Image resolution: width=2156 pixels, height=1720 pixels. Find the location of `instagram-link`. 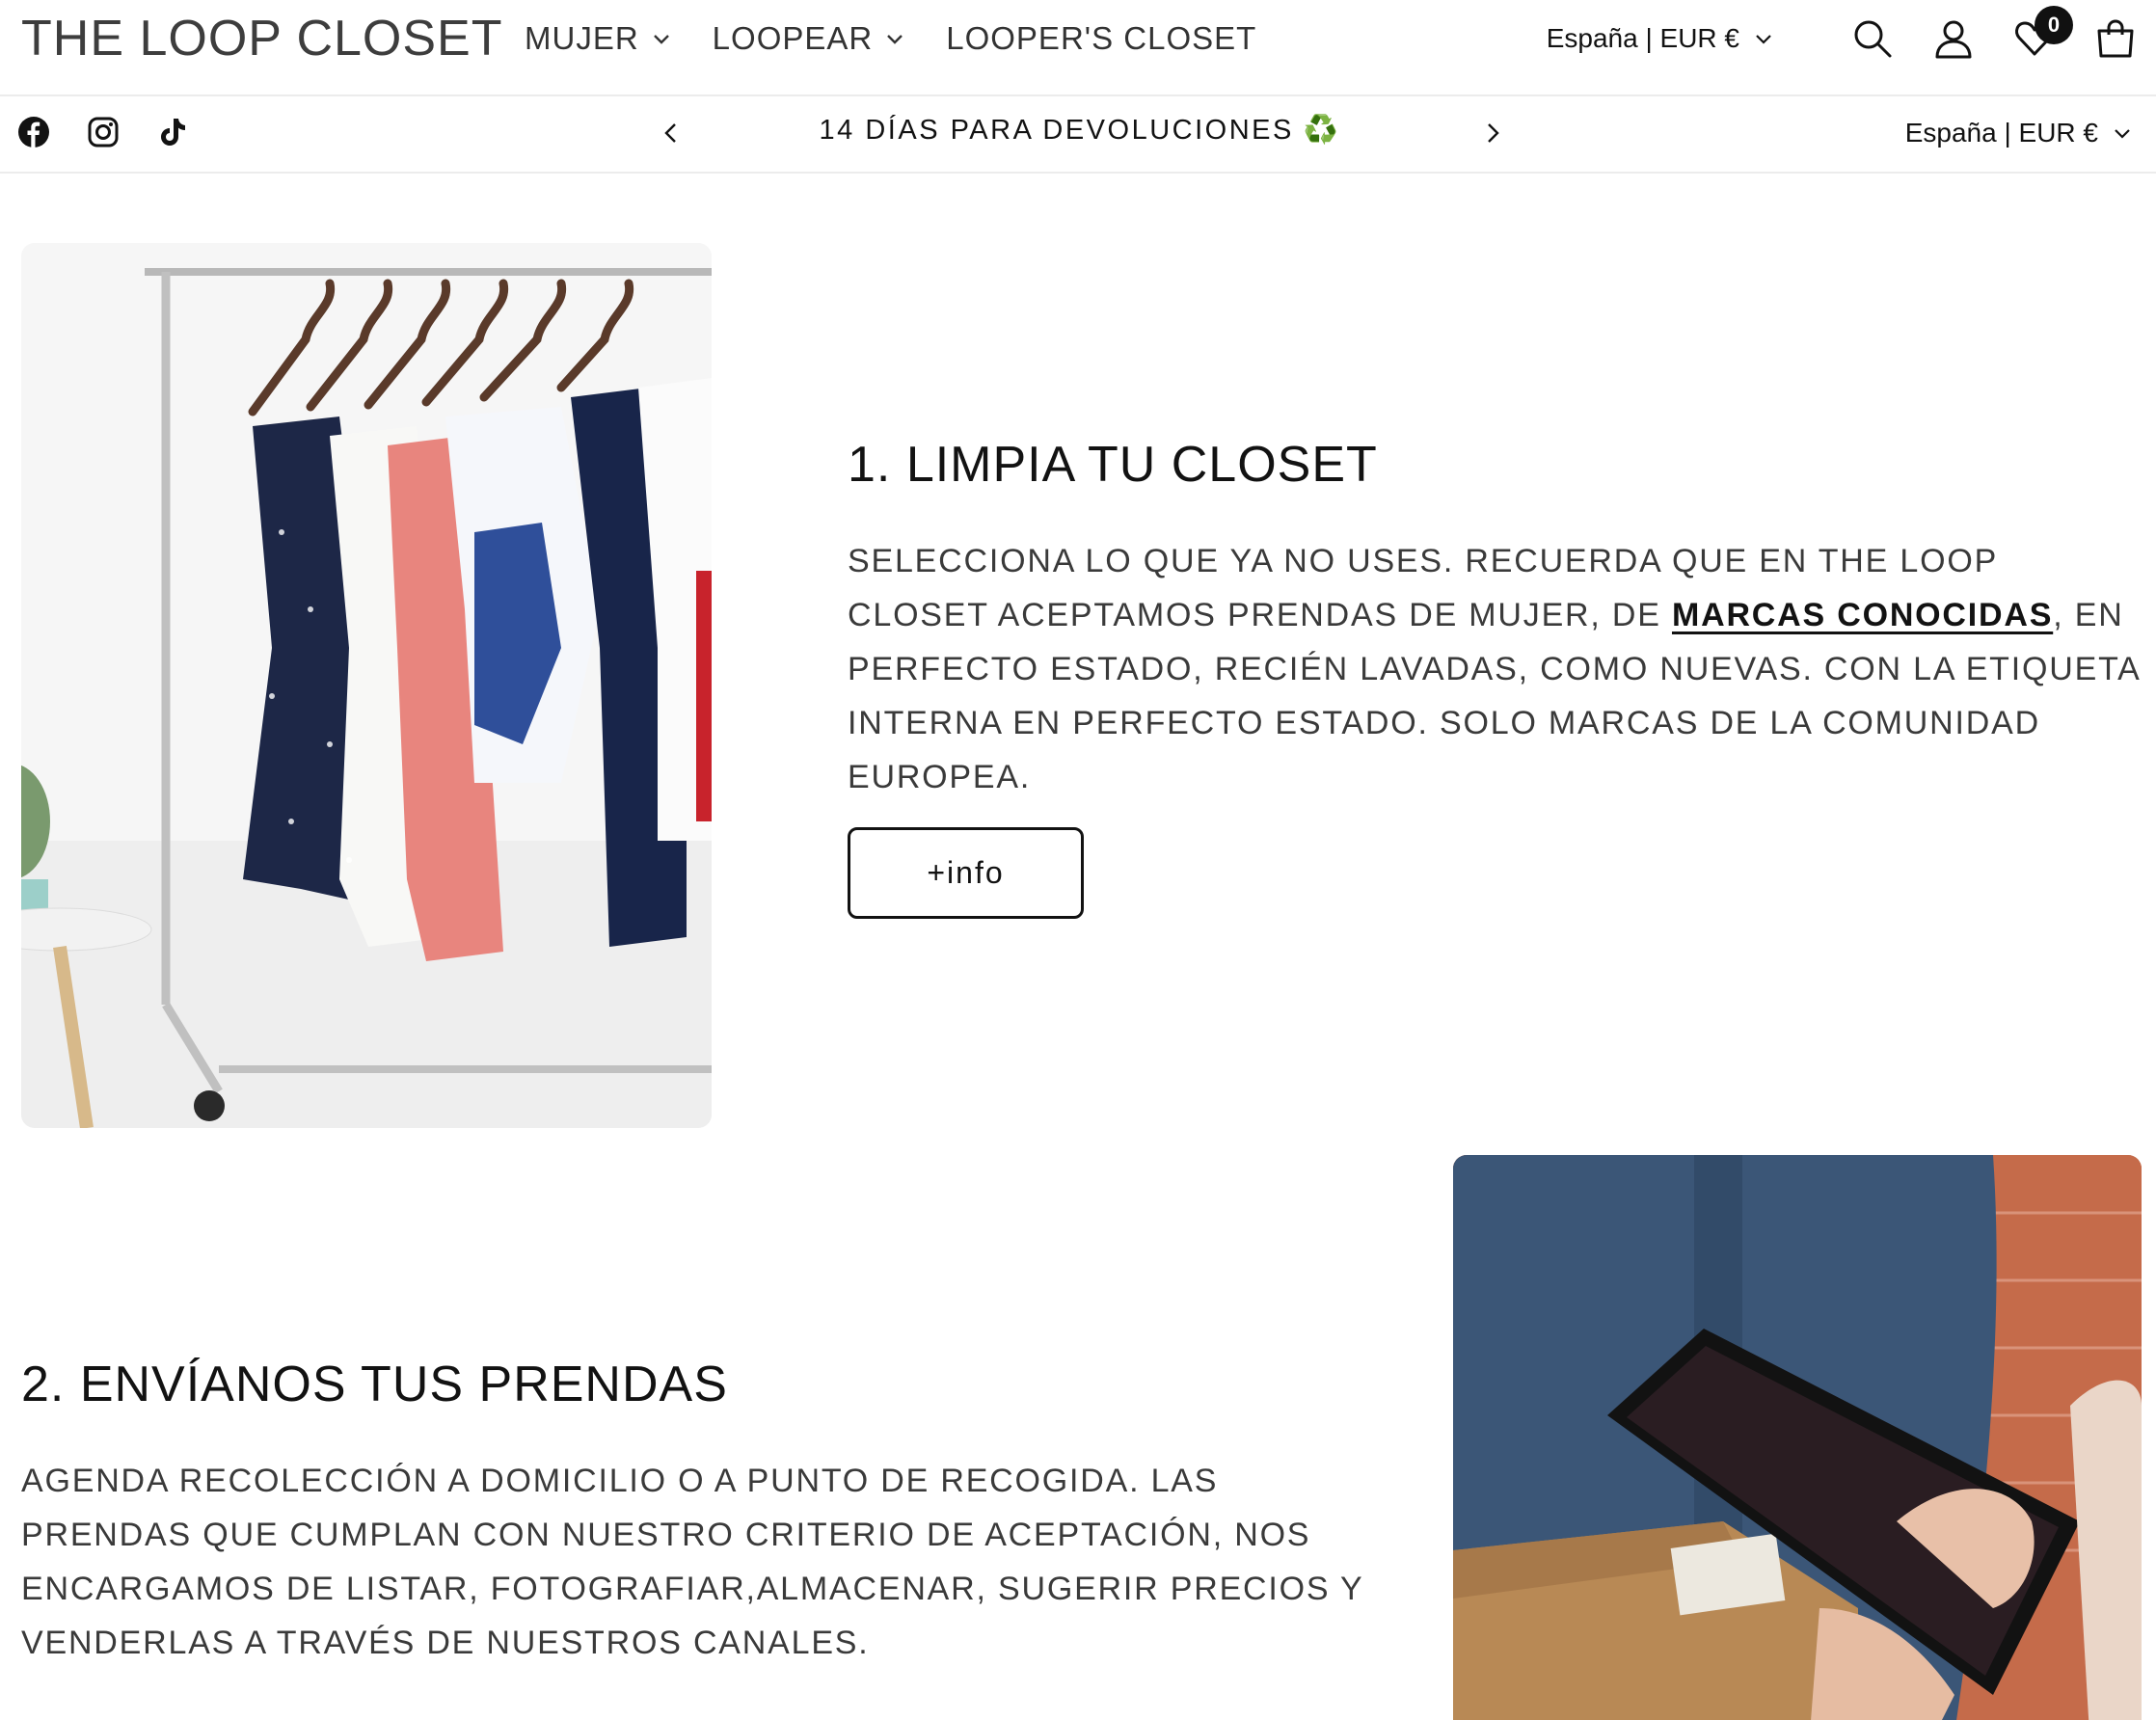

instagram-link is located at coordinates (103, 132).